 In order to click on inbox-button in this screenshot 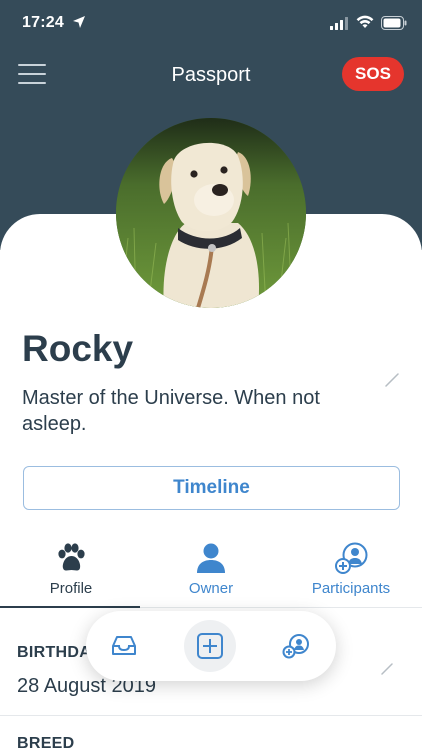, I will do `click(124, 646)`.